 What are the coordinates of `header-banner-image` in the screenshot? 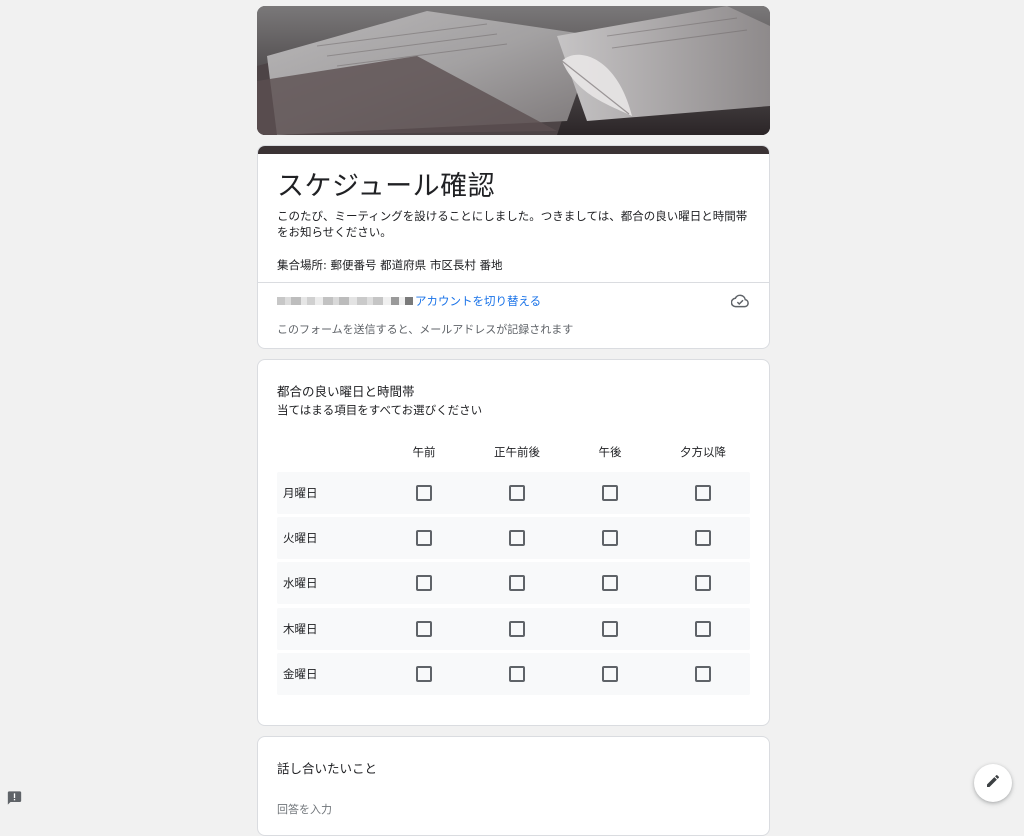 It's located at (513, 70).